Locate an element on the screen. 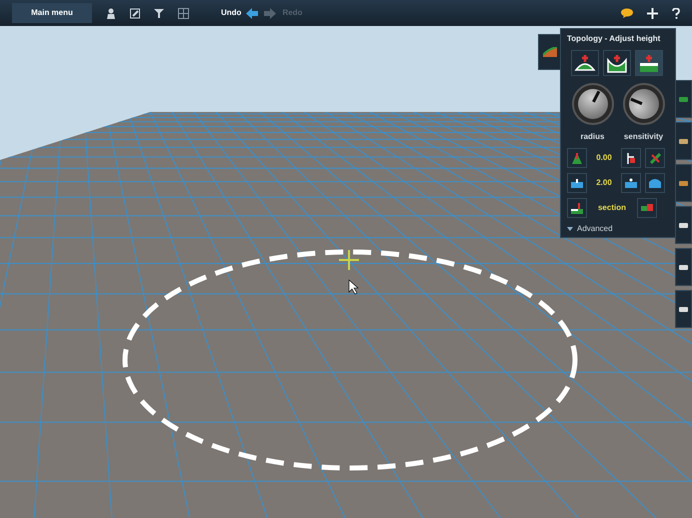 The image size is (692, 518). terrain-tab is located at coordinates (549, 52).